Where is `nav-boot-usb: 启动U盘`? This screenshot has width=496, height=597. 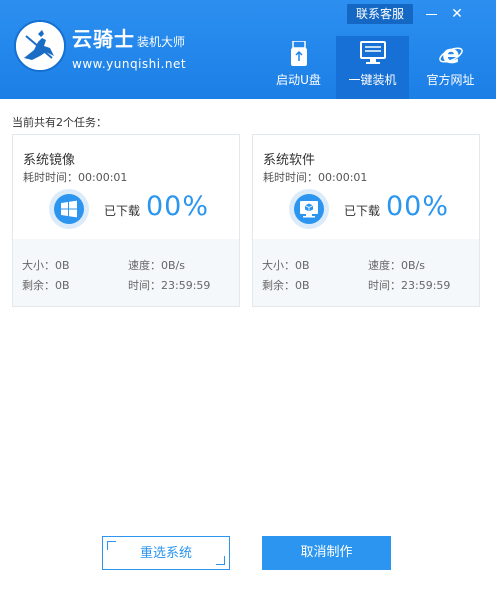 nav-boot-usb: 启动U盘 is located at coordinates (298, 67).